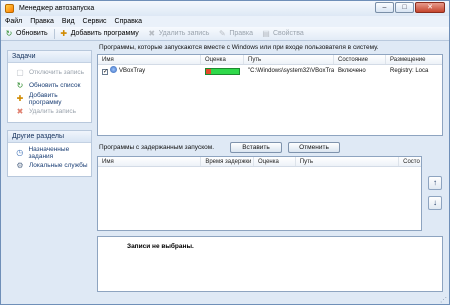 The image size is (450, 305). I want to click on task-refresh-list: ↻ Обновить список, so click(49, 85).